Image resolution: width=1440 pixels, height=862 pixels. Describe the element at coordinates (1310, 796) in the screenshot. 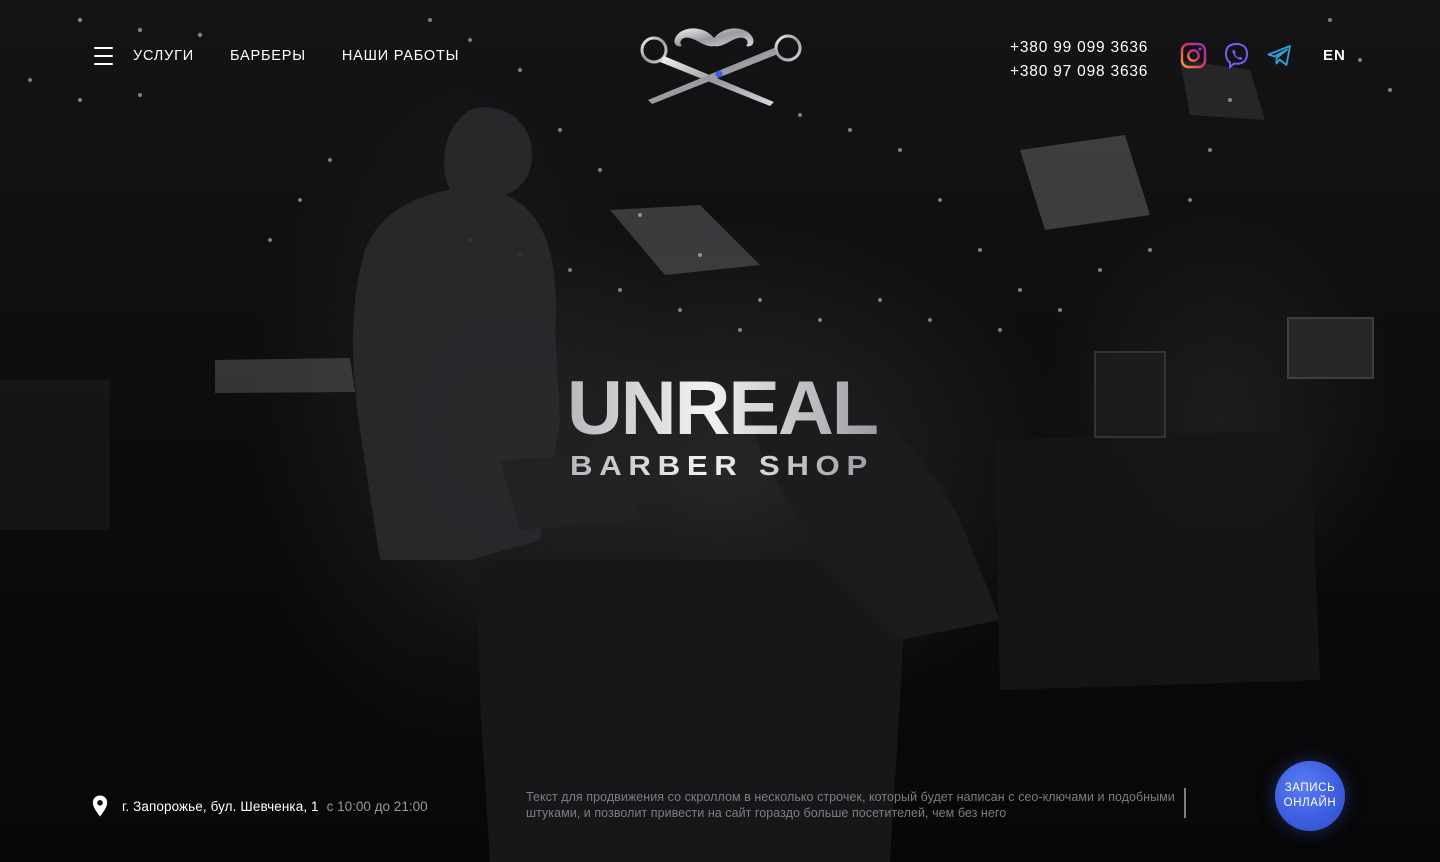

I see `book-online-button: ЗАПИСЬ ОНЛАЙН` at that location.